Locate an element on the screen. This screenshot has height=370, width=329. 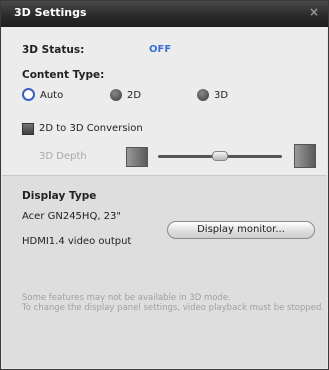
monitor-name: Acer GN245HQ, 23" is located at coordinates (71, 216).